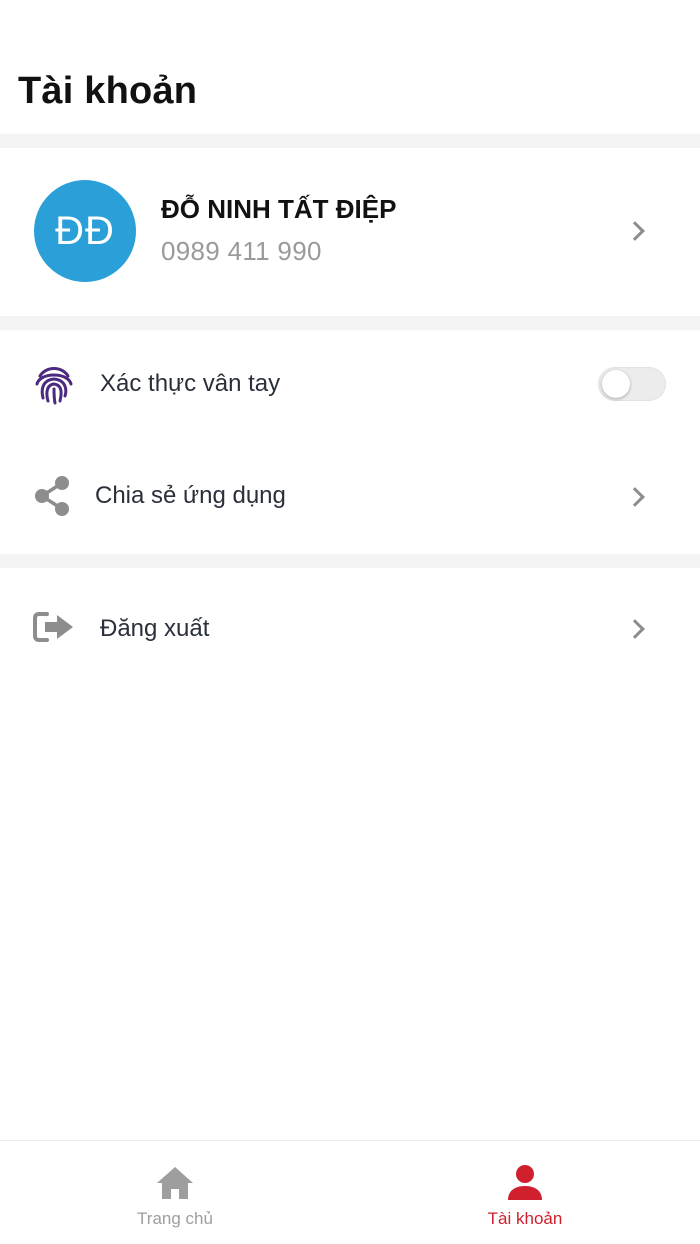 The width and height of the screenshot is (700, 1244). I want to click on tab-bar: Trang chủ Tài khoản, so click(350, 1192).